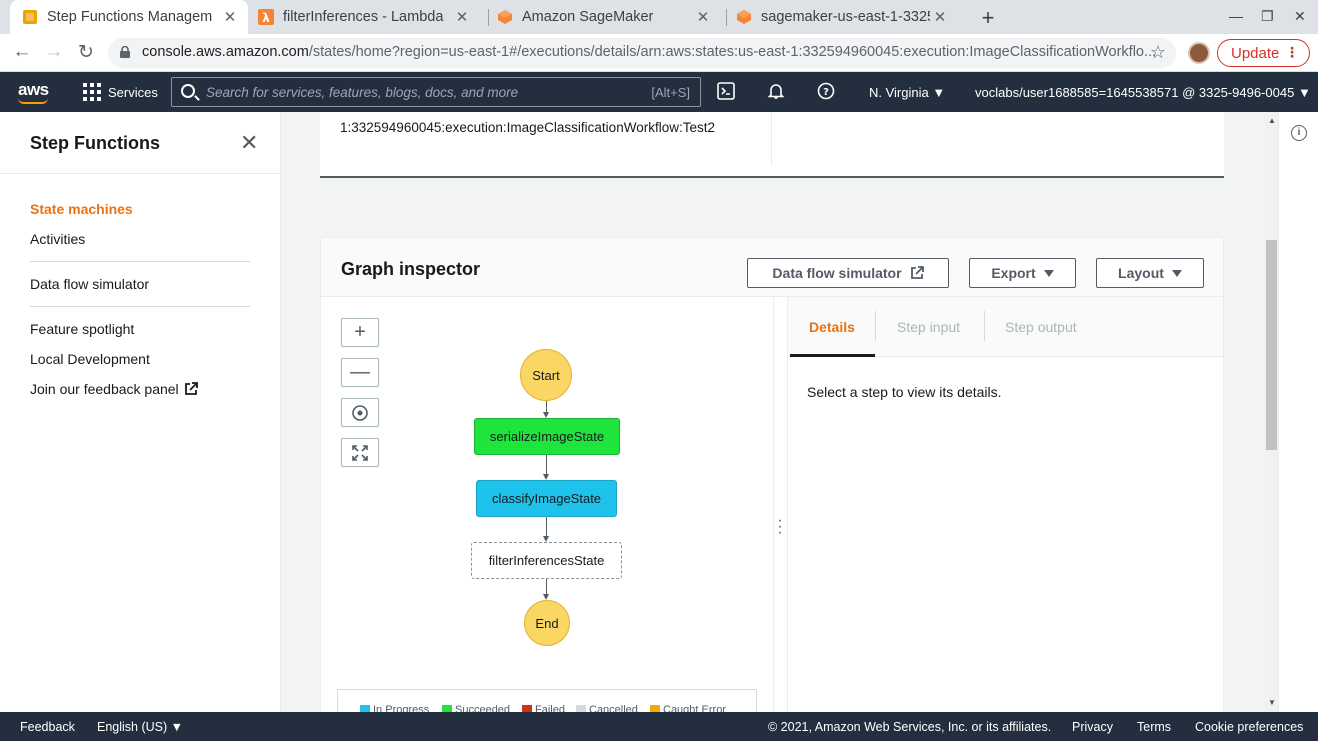  I want to click on aws-logo: aws, so click(33, 90).